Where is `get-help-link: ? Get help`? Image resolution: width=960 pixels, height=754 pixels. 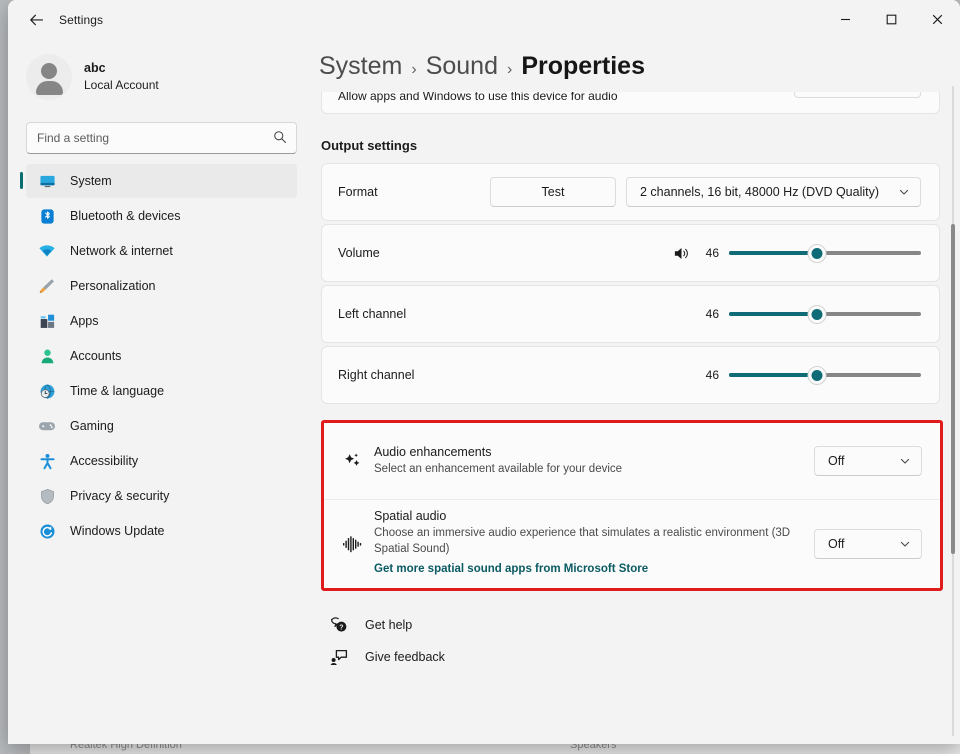
get-help-link: ? Get help is located at coordinates (406, 625).